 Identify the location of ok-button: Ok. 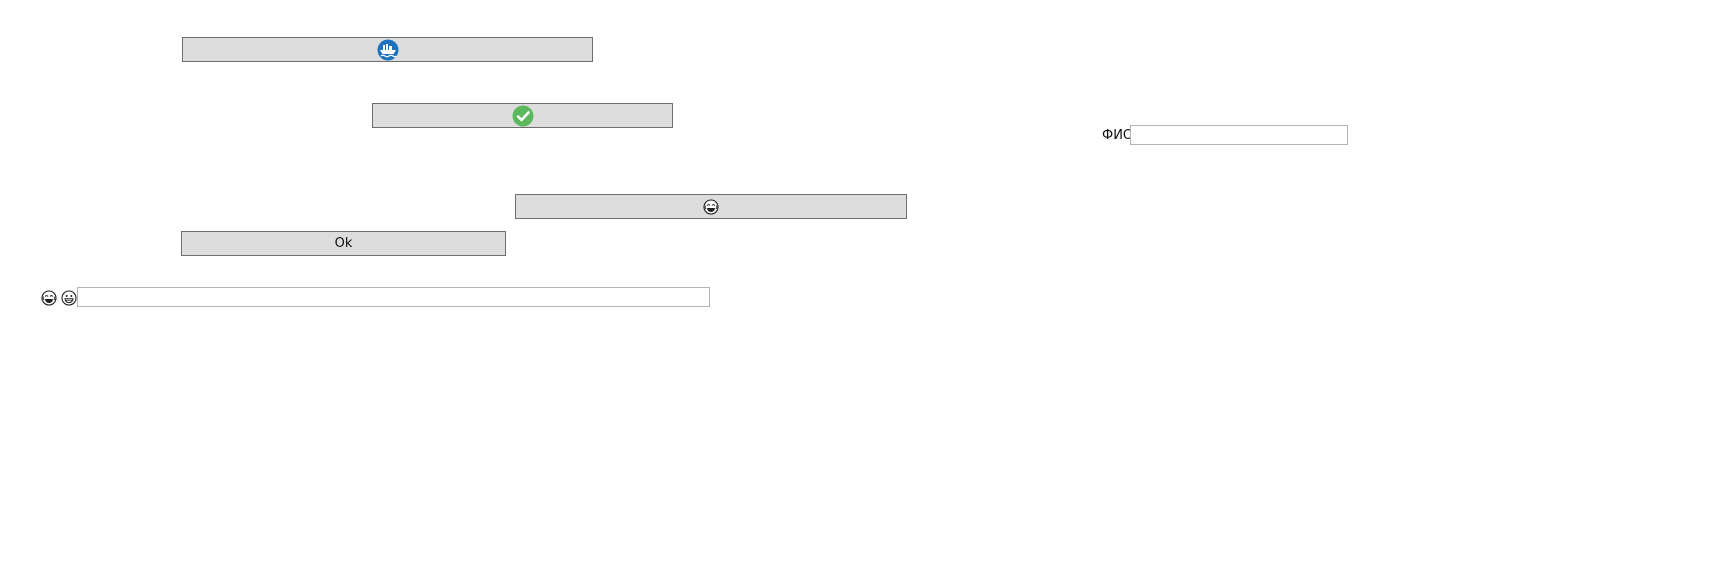
(343, 243).